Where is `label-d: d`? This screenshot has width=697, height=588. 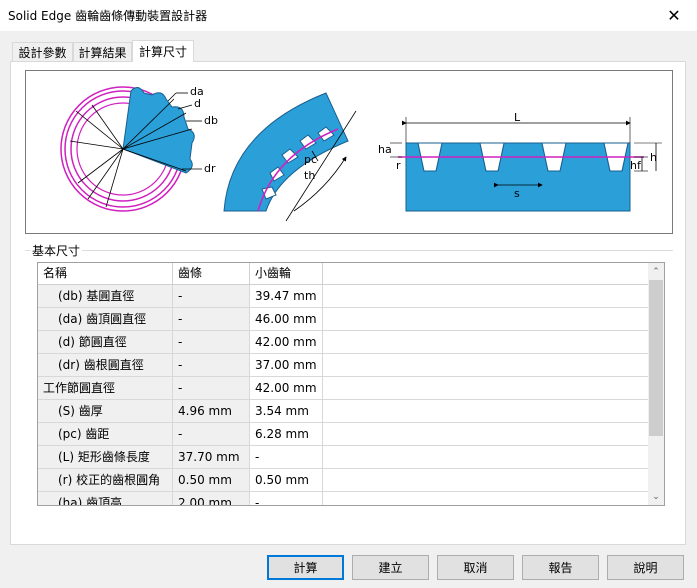
label-d: d is located at coordinates (197, 103).